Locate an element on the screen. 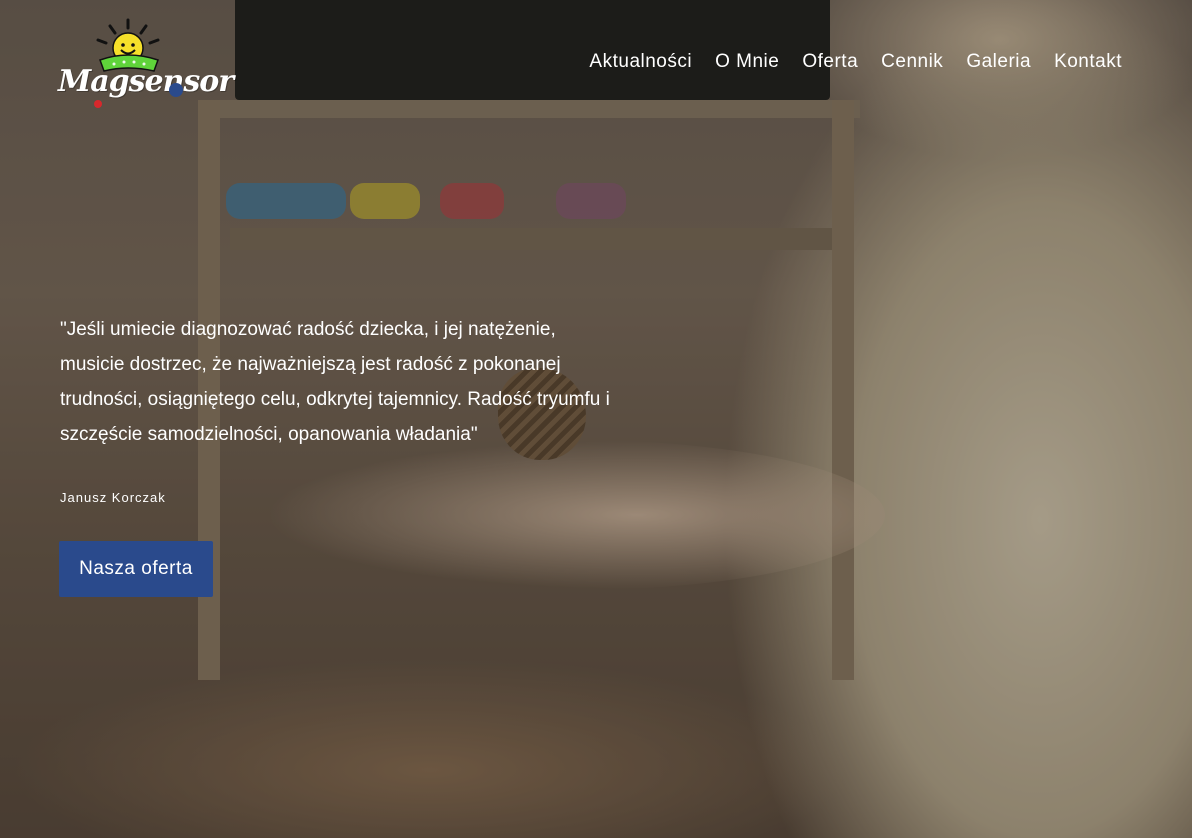  nav-item-cennik: Cennik is located at coordinates (912, 62).